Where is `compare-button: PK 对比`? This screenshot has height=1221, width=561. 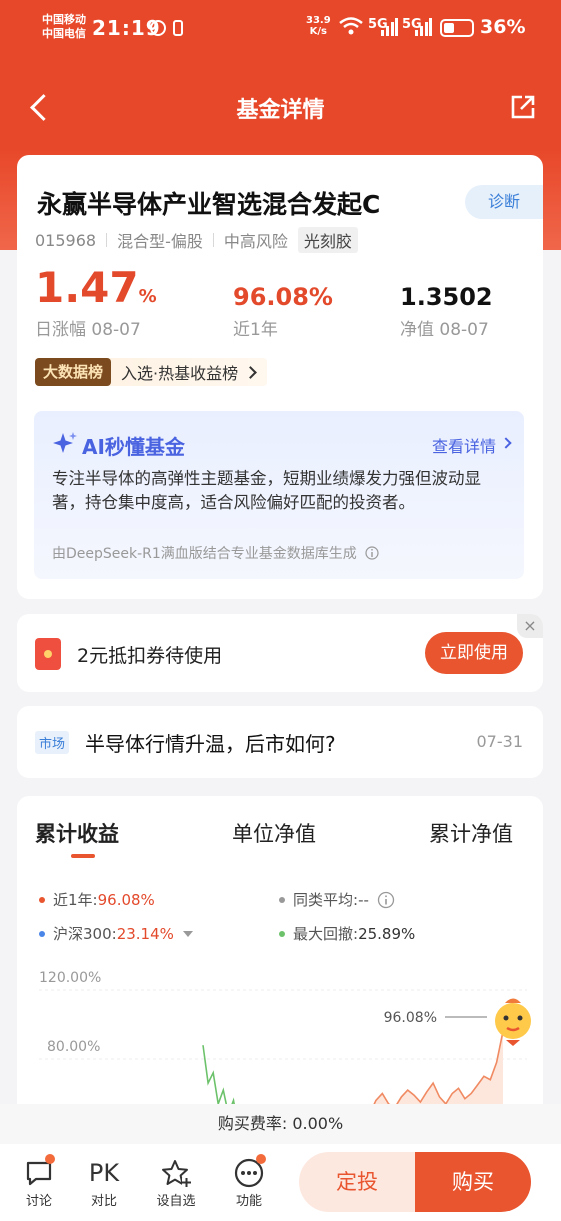 compare-button: PK 对比 is located at coordinates (104, 1182).